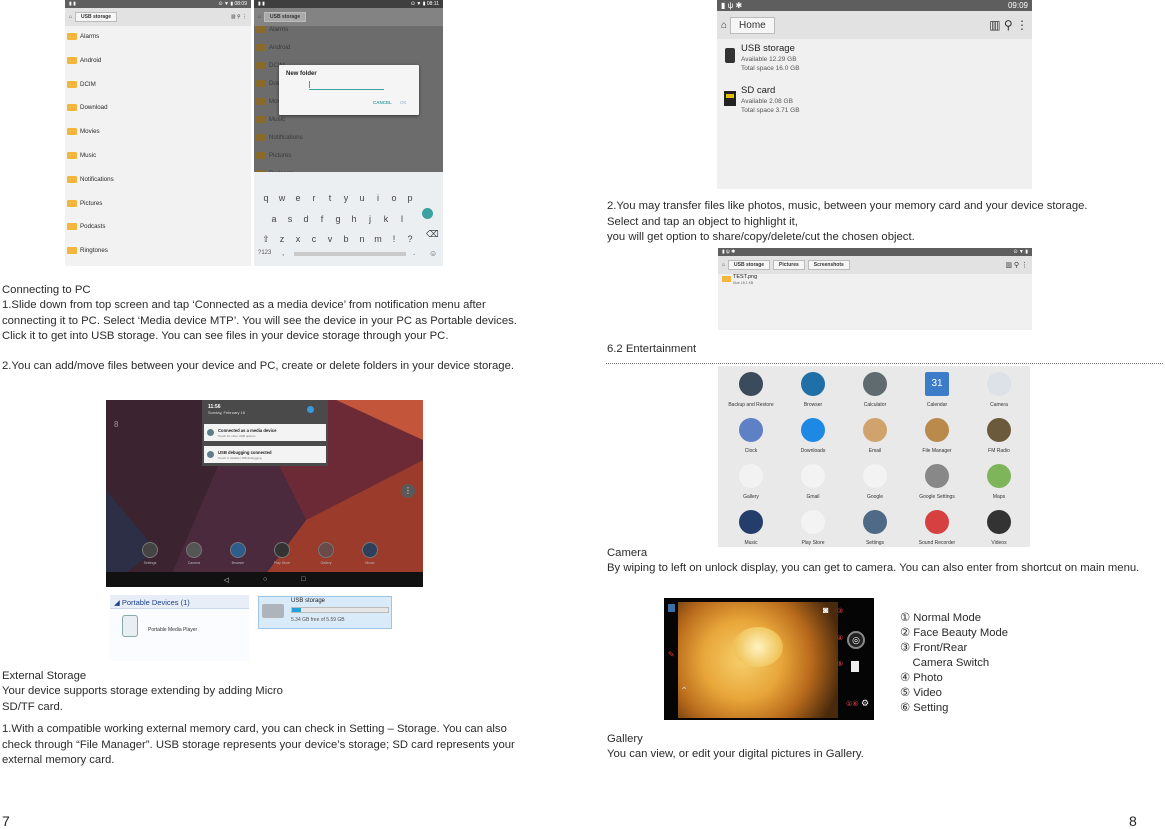  What do you see at coordinates (350, 254) in the screenshot?
I see `space-key` at bounding box center [350, 254].